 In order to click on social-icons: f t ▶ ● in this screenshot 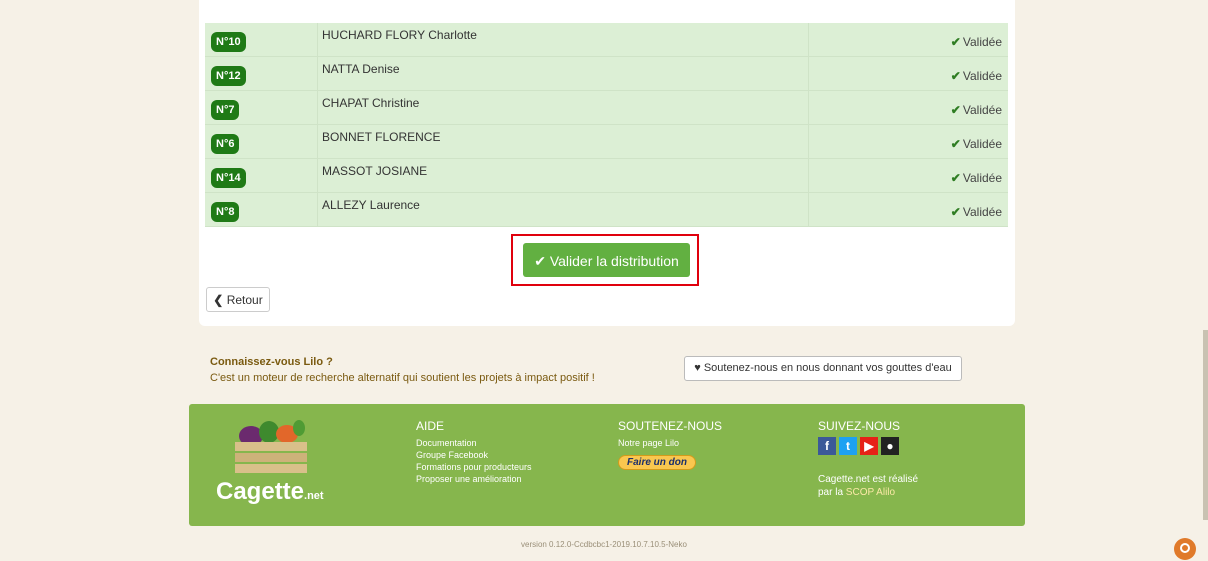, I will do `click(868, 446)`.